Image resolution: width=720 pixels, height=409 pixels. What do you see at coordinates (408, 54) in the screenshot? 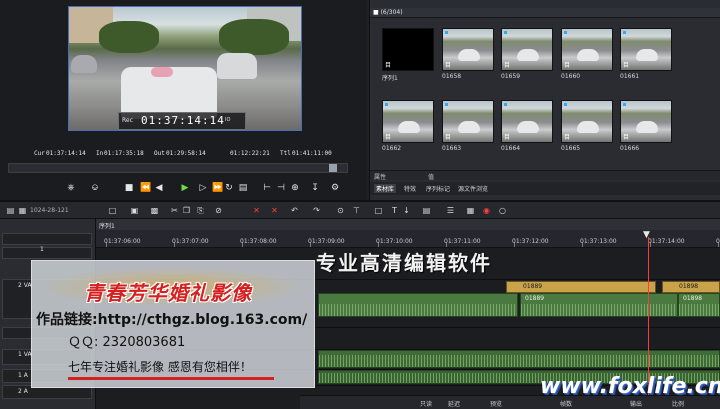
I see `bin-clip: 目序列1` at bounding box center [408, 54].